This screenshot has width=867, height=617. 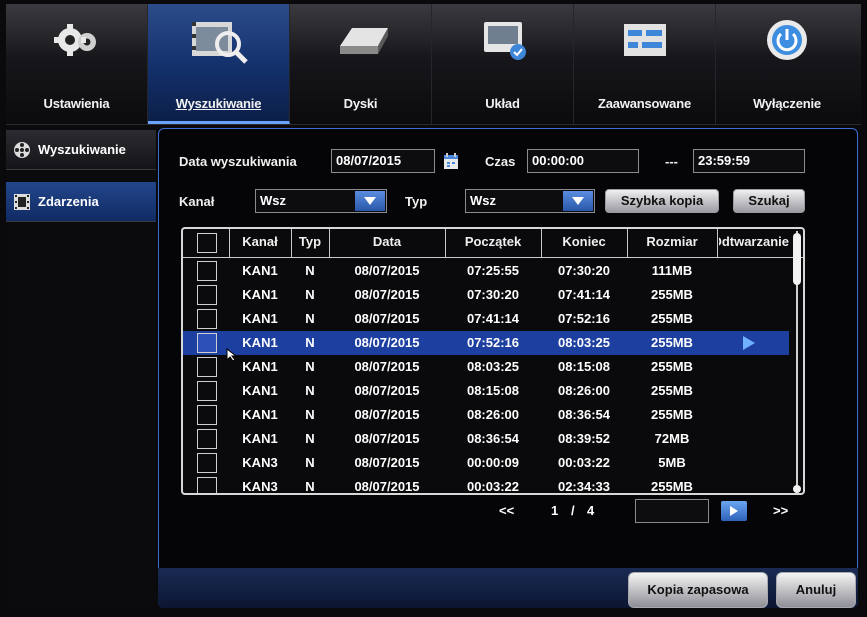 I want to click on type-select: Wsz, so click(x=530, y=201).